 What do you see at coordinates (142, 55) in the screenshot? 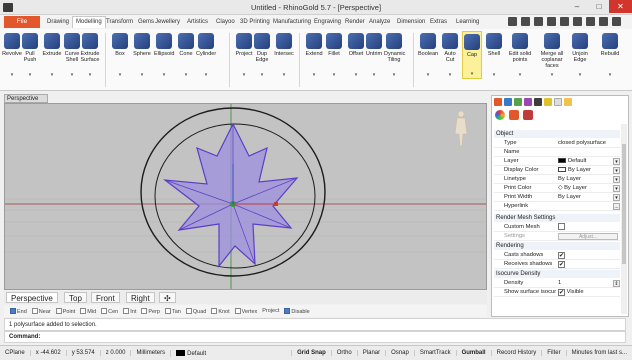
I see `tool-sphere-button: Sphere ▾` at bounding box center [142, 55].